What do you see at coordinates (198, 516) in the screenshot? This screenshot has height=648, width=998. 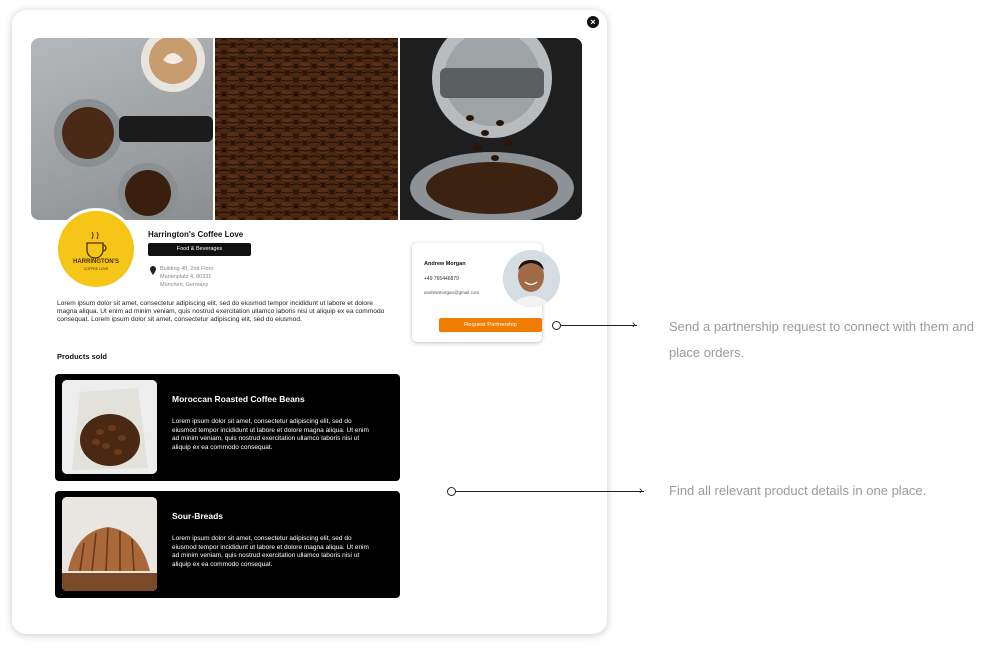 I see `product-name: Sour-Breads` at bounding box center [198, 516].